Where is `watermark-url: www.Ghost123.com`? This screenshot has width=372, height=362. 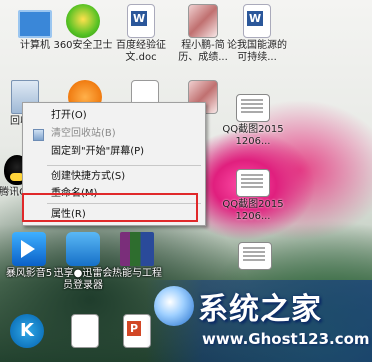 watermark-url: www.Ghost123.com is located at coordinates (286, 339).